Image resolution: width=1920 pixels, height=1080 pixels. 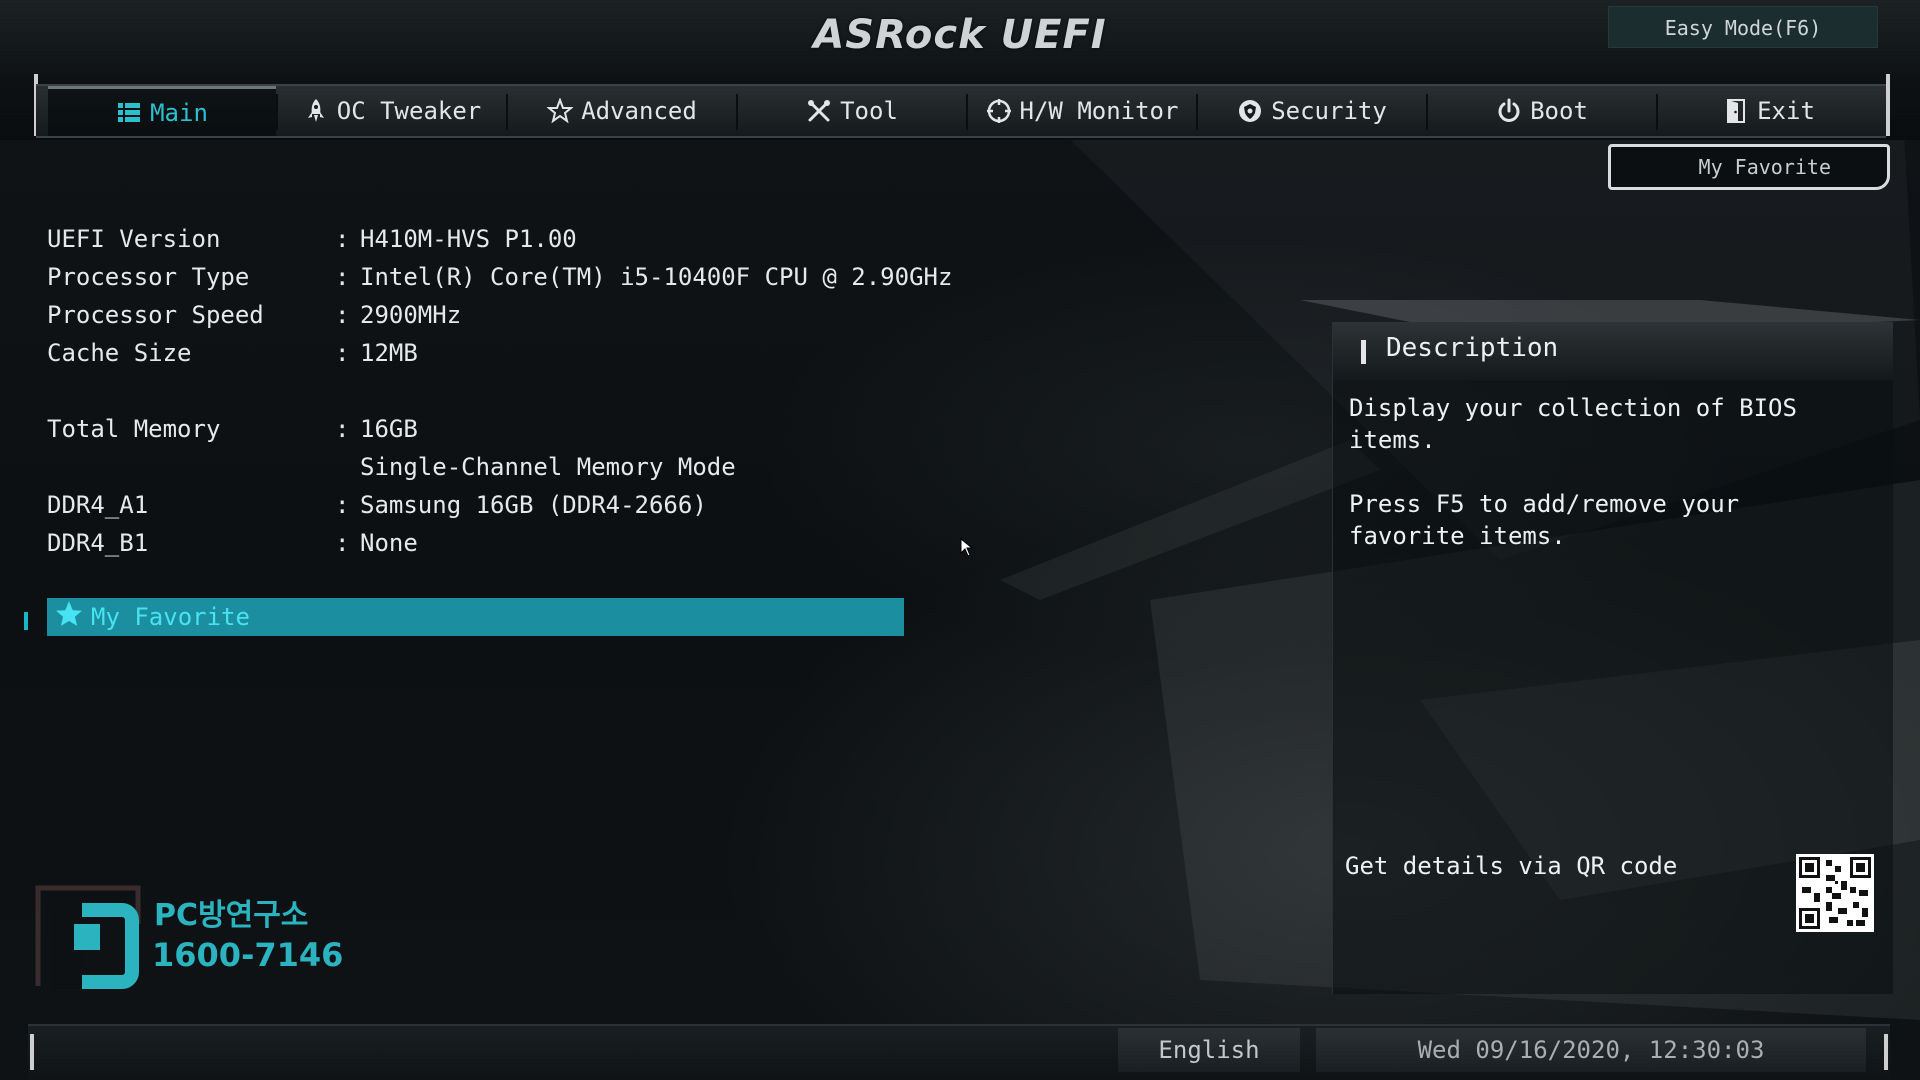 What do you see at coordinates (1591, 1050) in the screenshot?
I see `date-time-display: Wed 09/16/2020, 12:30:03` at bounding box center [1591, 1050].